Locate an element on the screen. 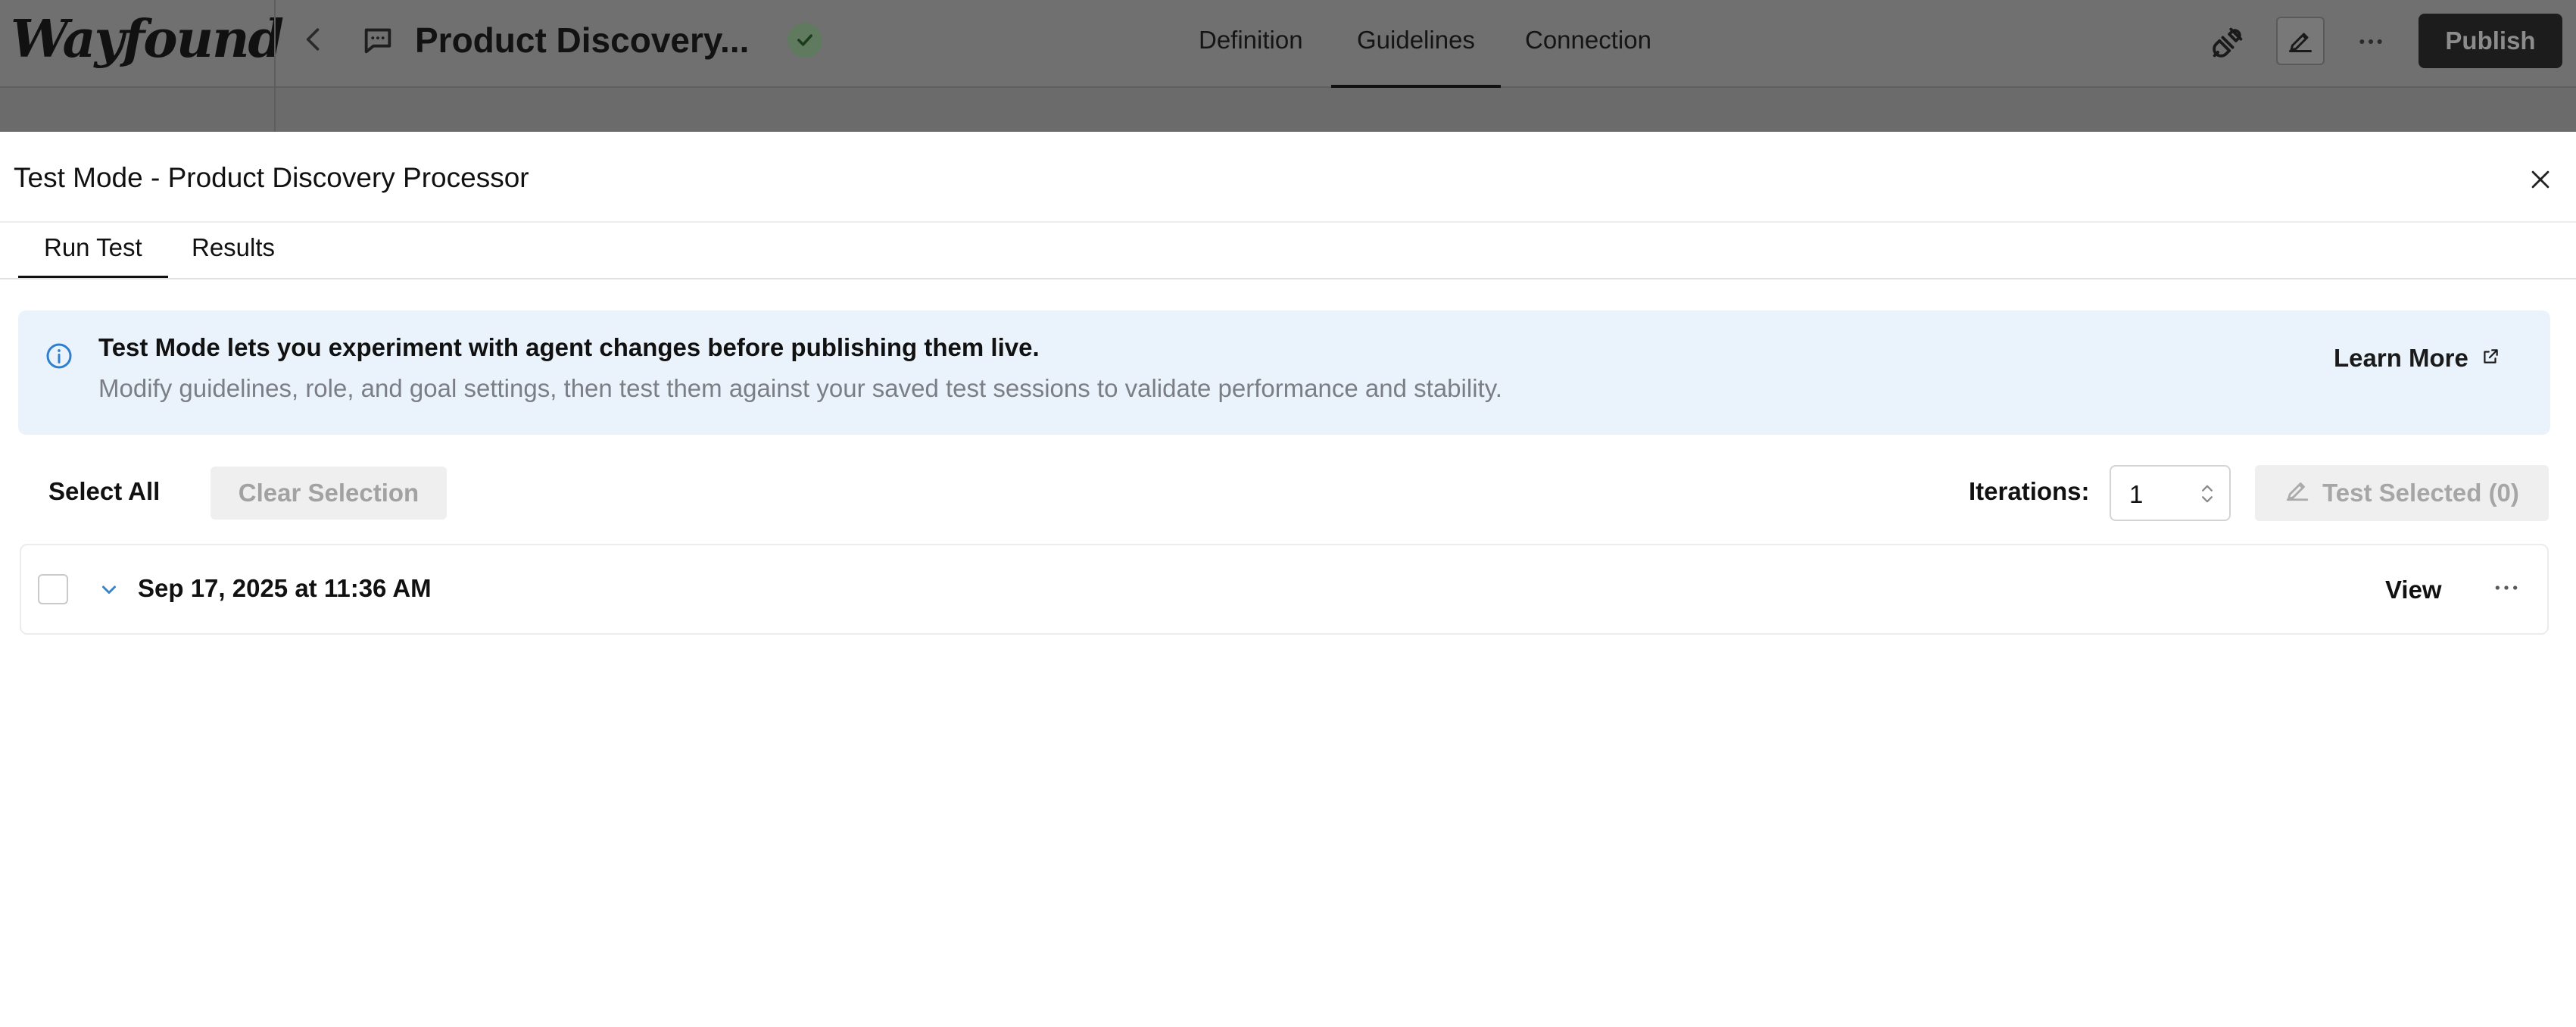  test-selected-label: Test Selected (0) is located at coordinates (2420, 493).